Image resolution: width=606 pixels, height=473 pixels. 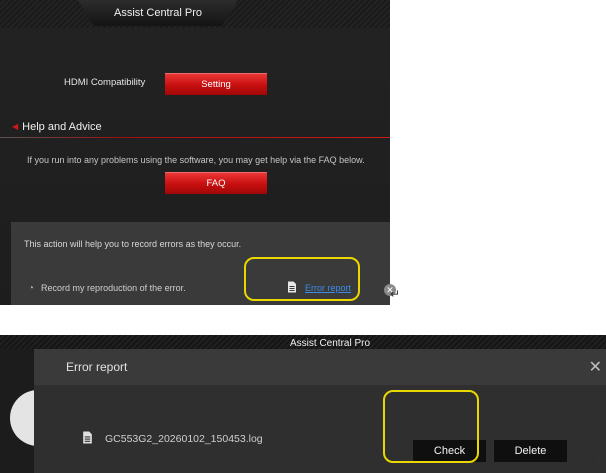 I want to click on section-divider, so click(x=195, y=137).